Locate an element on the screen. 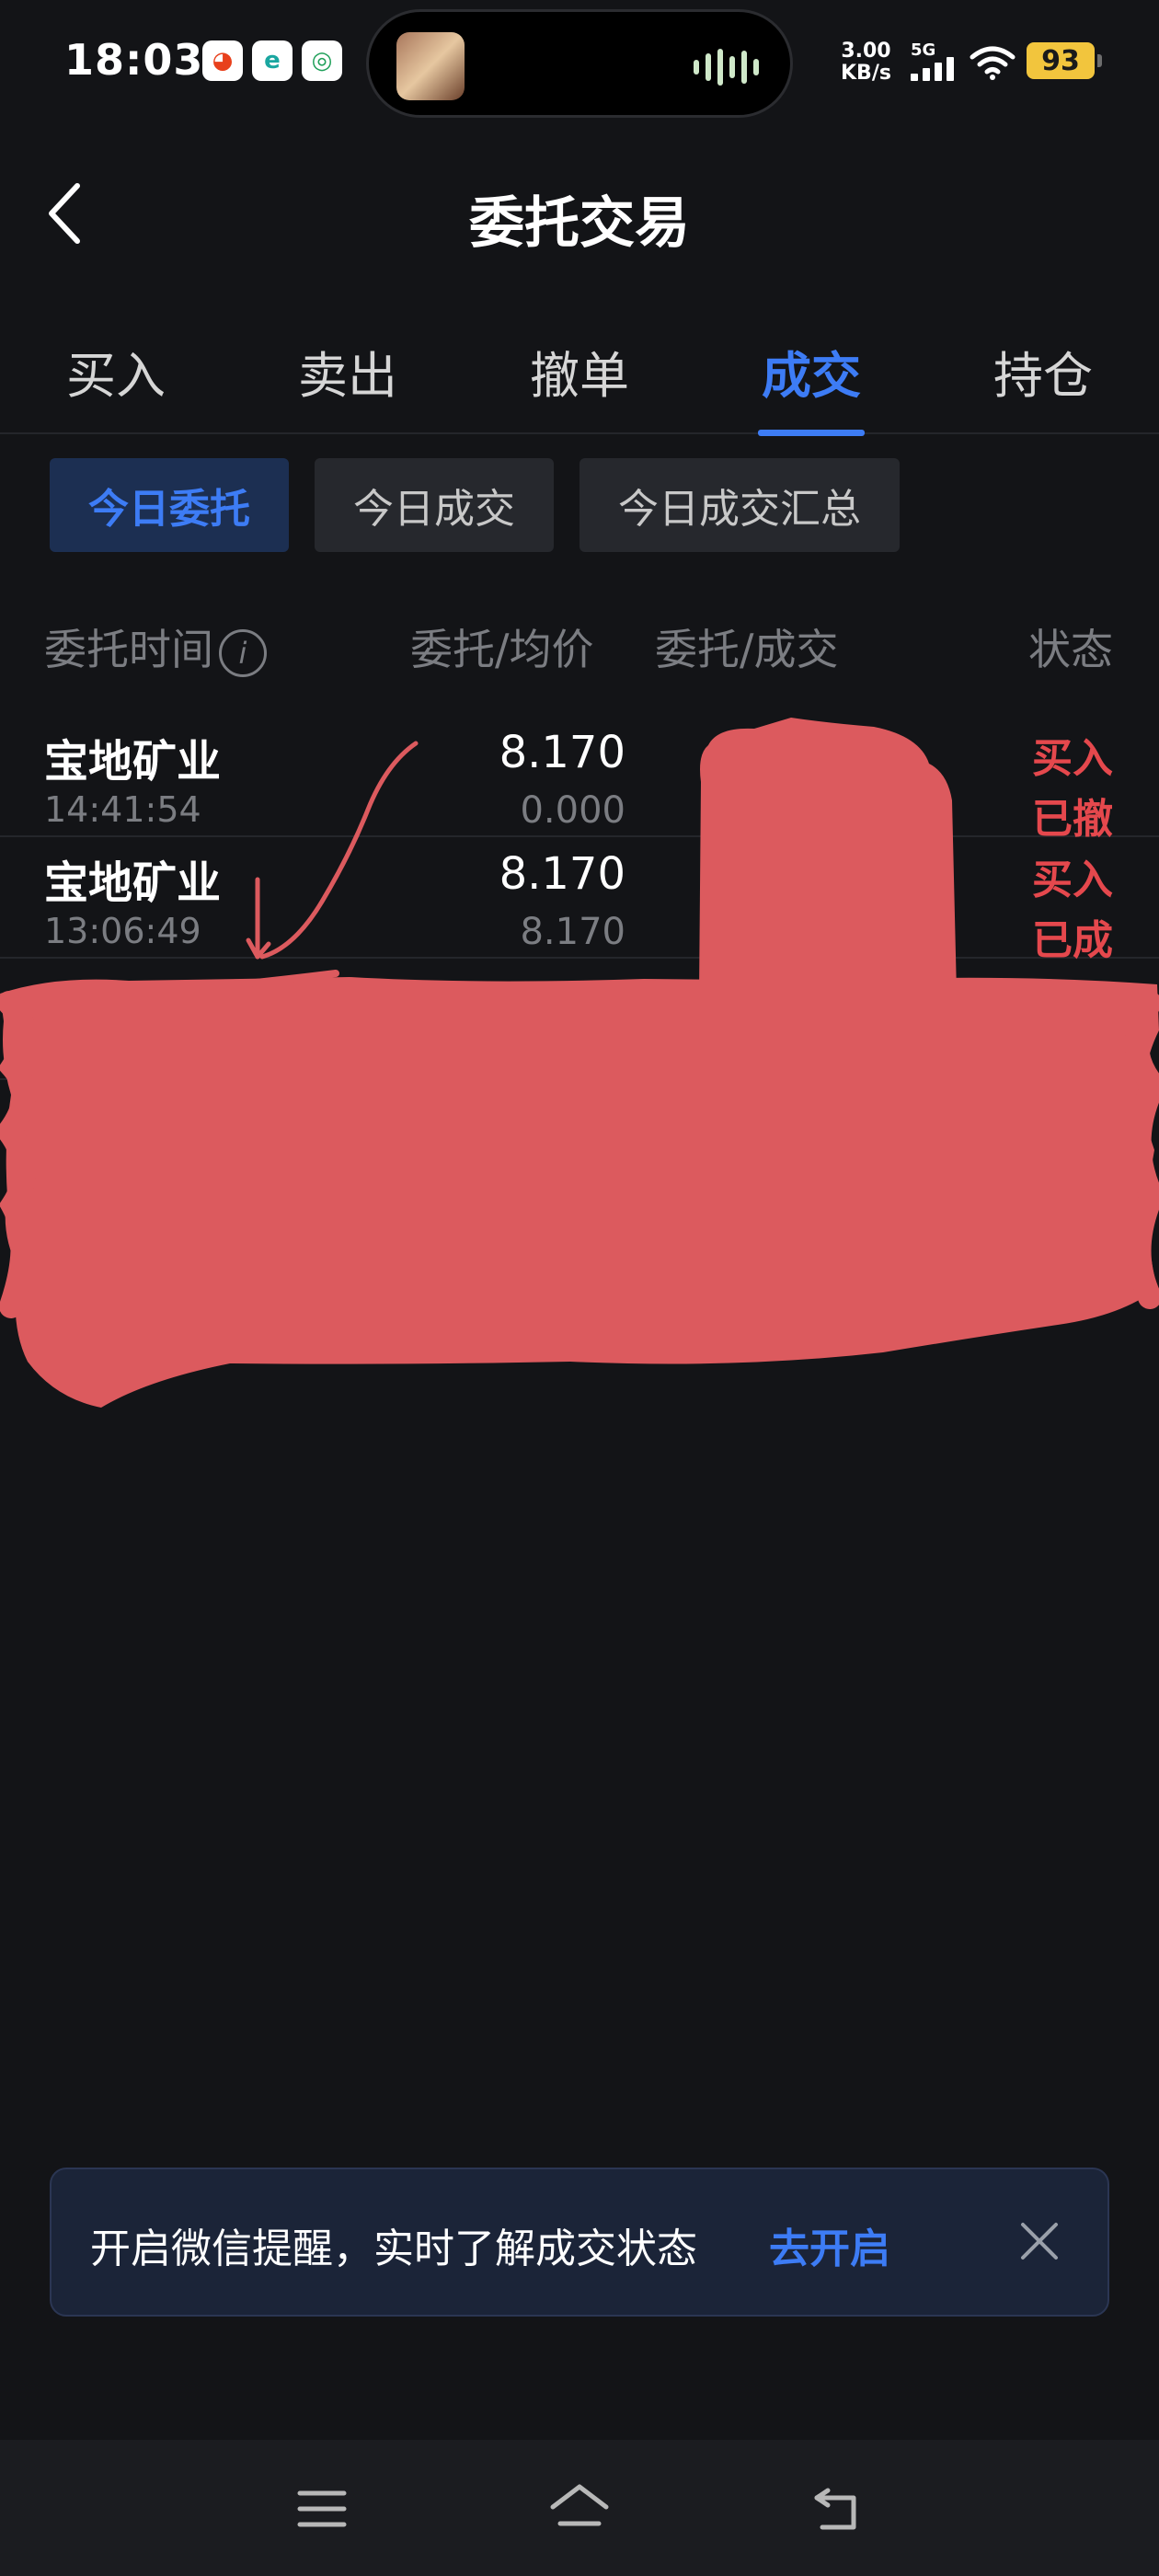 The width and height of the screenshot is (1159, 2576). close-icon is located at coordinates (1039, 2241).